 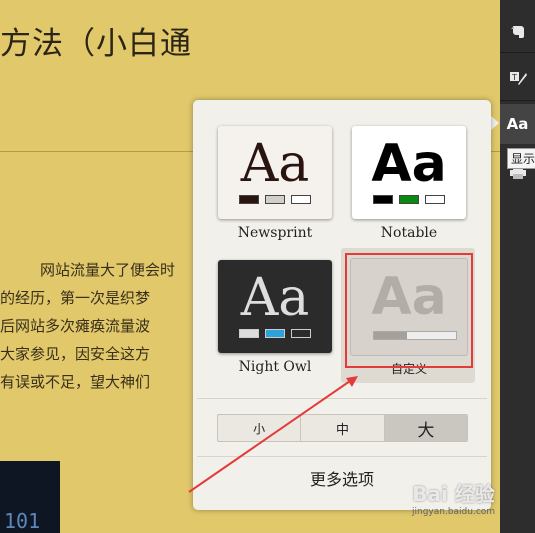 What do you see at coordinates (409, 233) in the screenshot?
I see `theme-label: Notable` at bounding box center [409, 233].